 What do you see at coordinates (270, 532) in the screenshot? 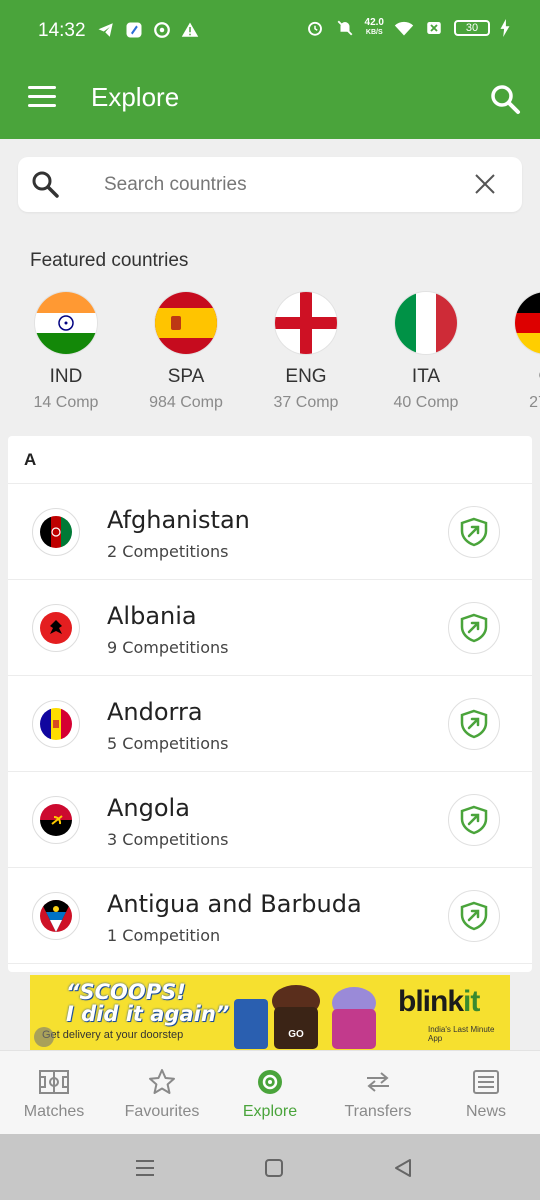
I see `country-row-afghanistan: Afghanistan 2 Competitions` at bounding box center [270, 532].